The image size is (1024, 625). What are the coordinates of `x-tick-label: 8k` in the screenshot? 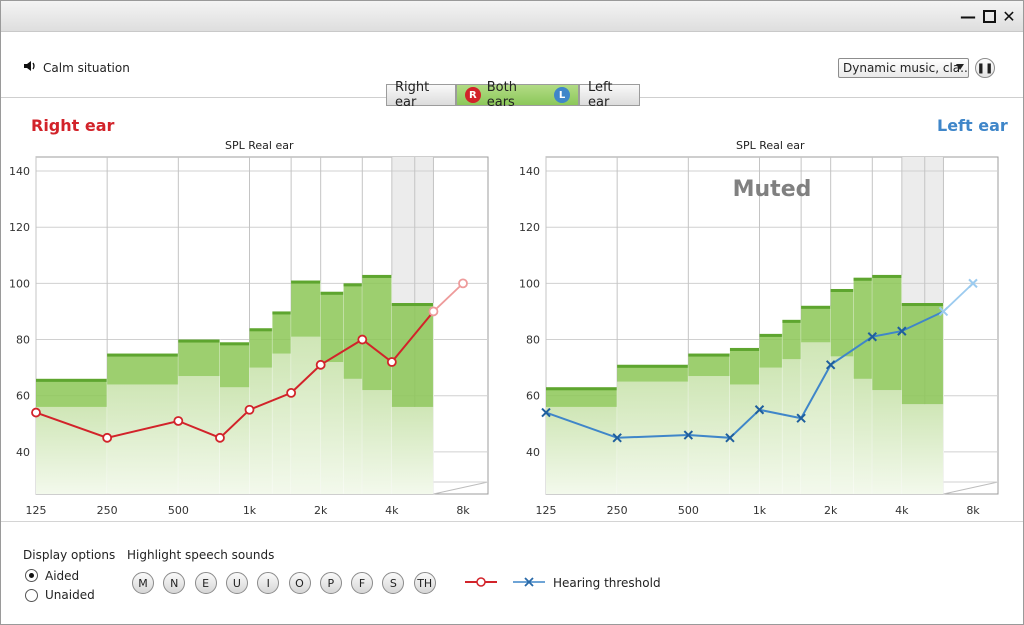 It's located at (973, 510).